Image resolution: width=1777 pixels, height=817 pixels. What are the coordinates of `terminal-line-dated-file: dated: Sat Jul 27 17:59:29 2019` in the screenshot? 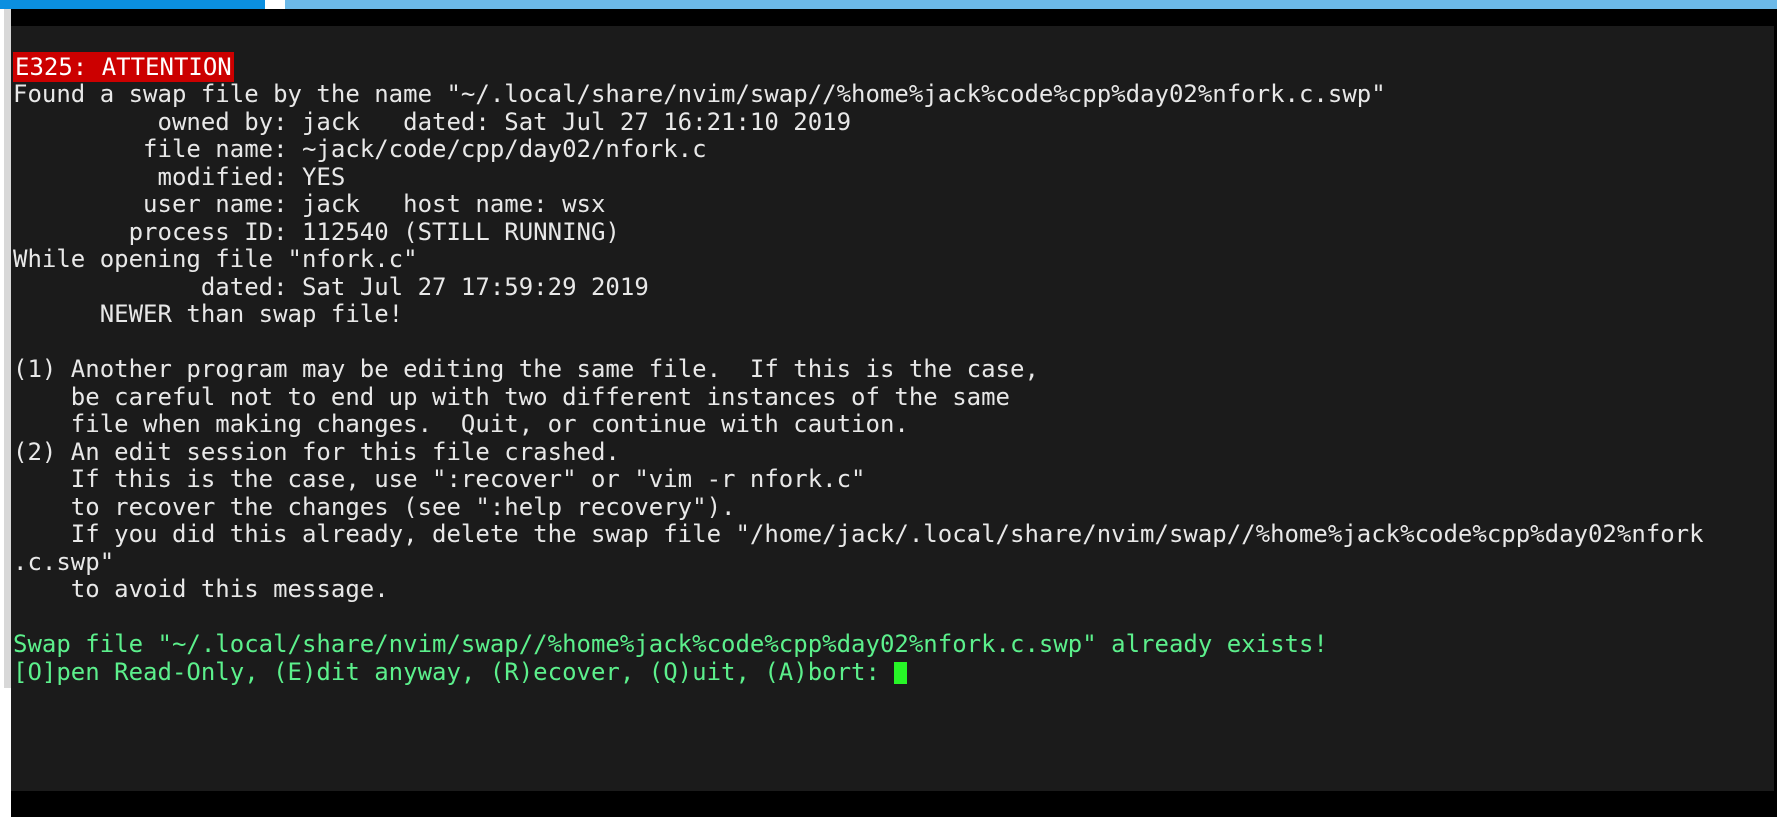 It's located at (331, 286).